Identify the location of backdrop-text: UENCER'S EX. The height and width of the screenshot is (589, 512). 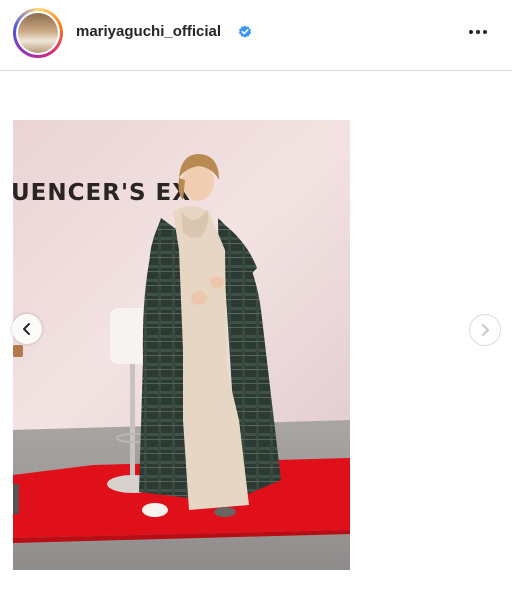
(102, 193).